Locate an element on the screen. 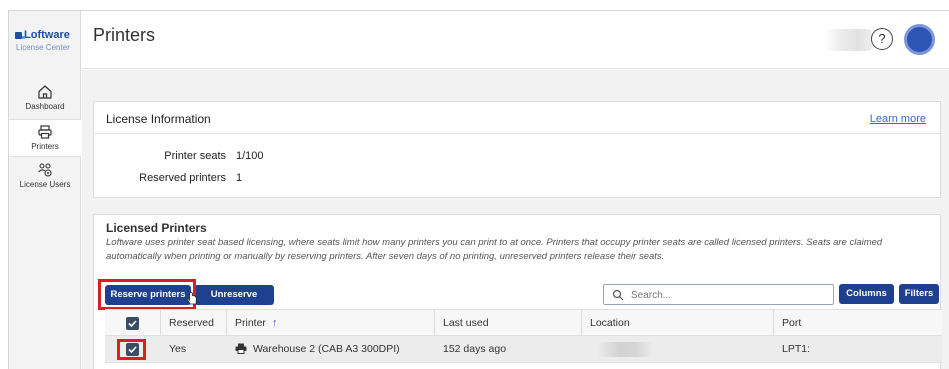 This screenshot has height=369, width=949. card-title: Licensed Printers is located at coordinates (156, 228).